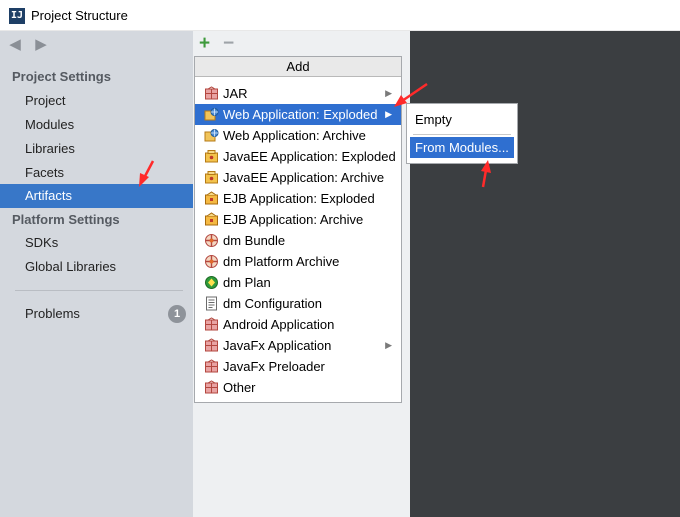  What do you see at coordinates (274, 366) in the screenshot?
I see `menu-item-label: JavaFx Preloader` at bounding box center [274, 366].